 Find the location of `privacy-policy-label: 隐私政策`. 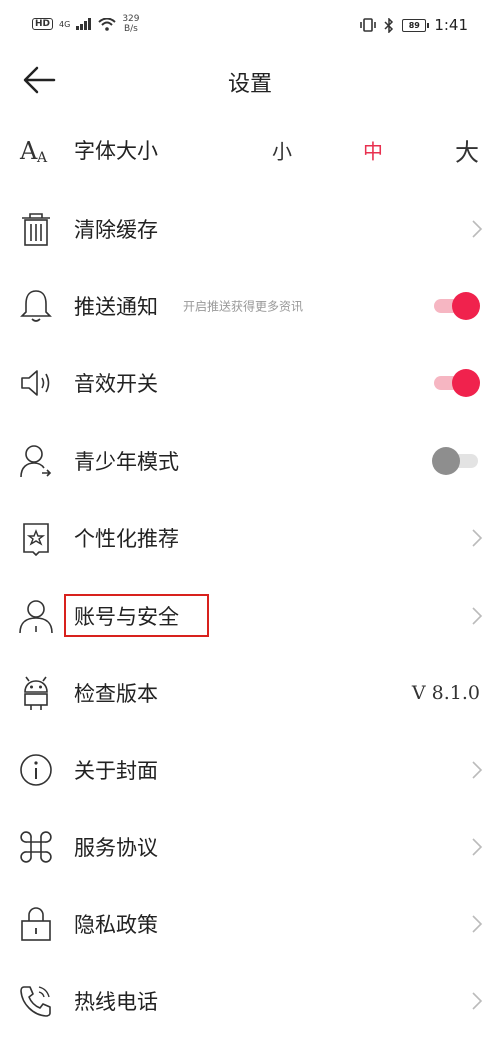

privacy-policy-label: 隐私政策 is located at coordinates (116, 924).